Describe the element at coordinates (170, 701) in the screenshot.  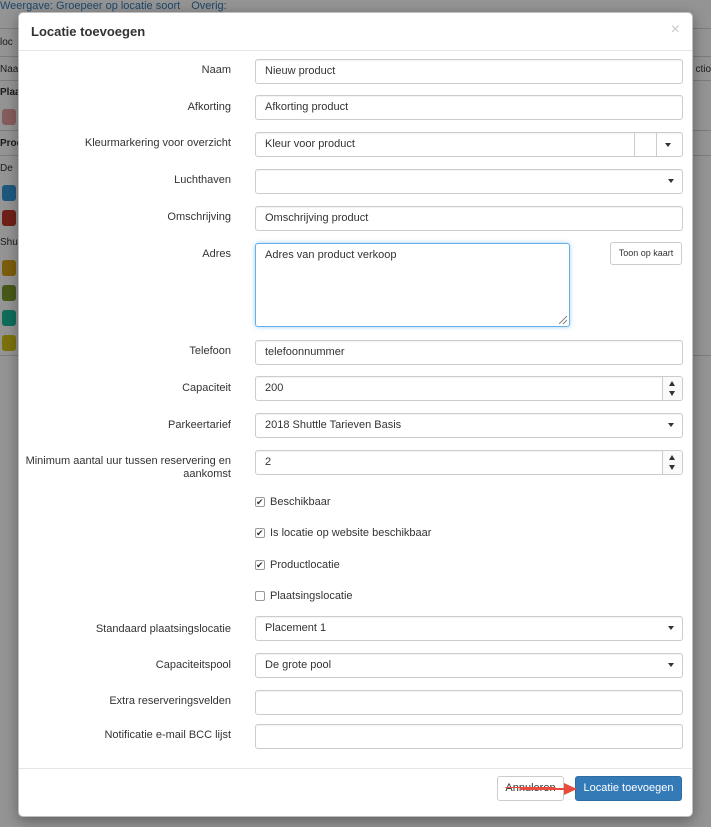
I see `extra-label: Extra reserveringsvelden` at that location.